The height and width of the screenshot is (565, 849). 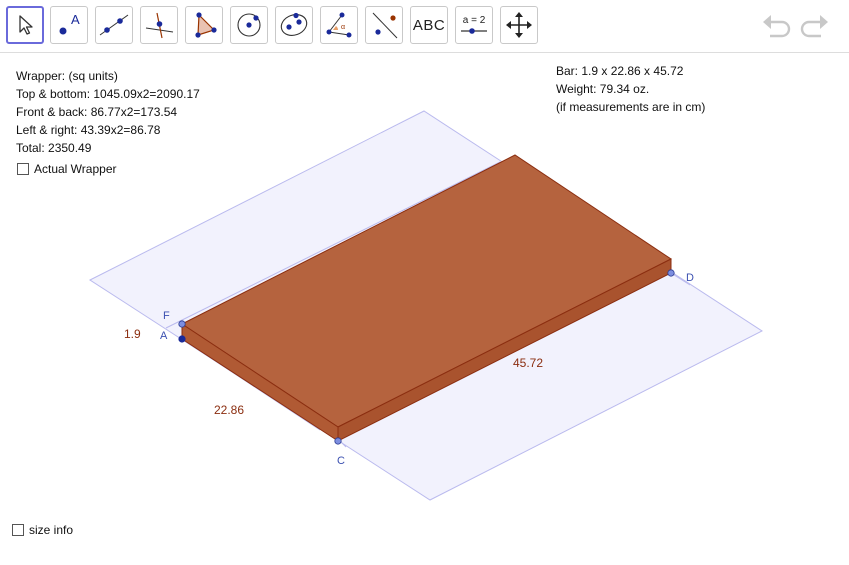 I want to click on ellipse-icon, so click(x=294, y=24).